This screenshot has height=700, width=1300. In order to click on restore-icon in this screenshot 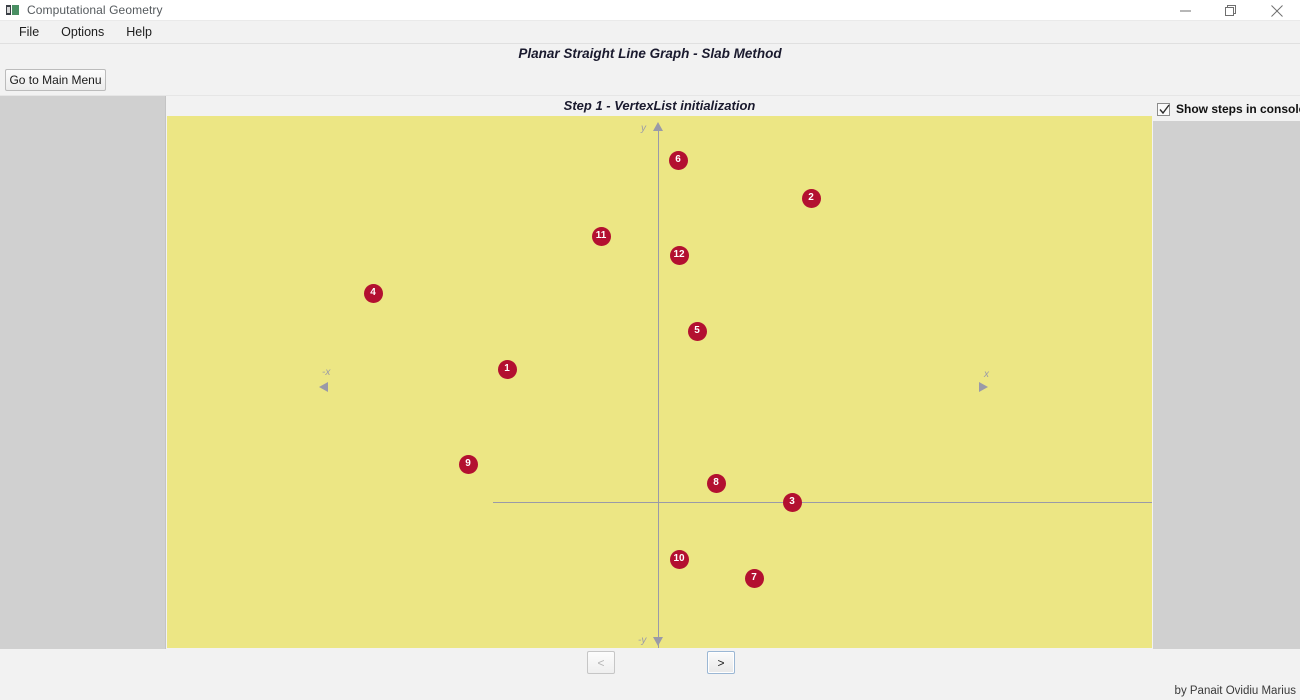, I will do `click(1231, 10)`.